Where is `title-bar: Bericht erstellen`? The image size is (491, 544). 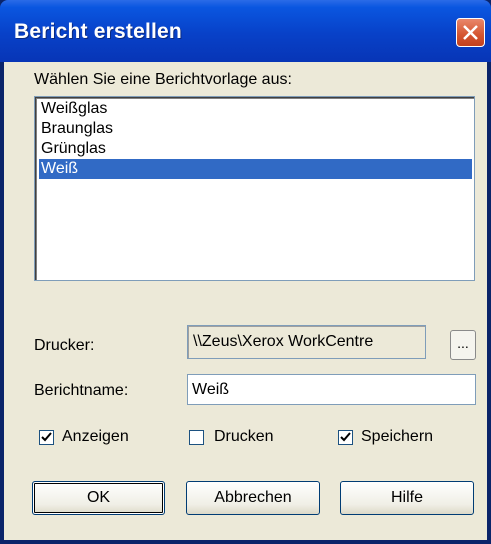 title-bar: Bericht erstellen is located at coordinates (245, 31).